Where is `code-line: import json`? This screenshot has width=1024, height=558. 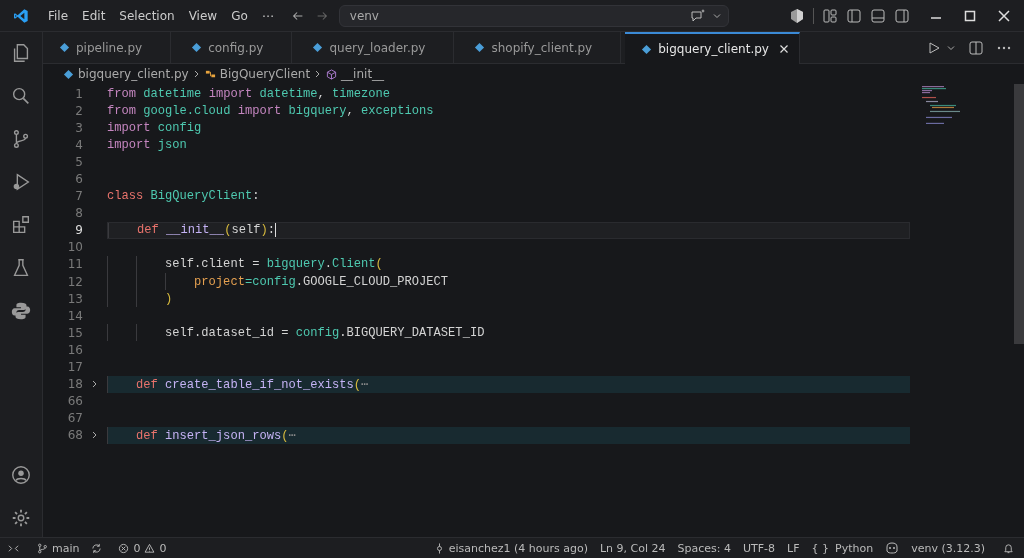 code-line: import json is located at coordinates (147, 144).